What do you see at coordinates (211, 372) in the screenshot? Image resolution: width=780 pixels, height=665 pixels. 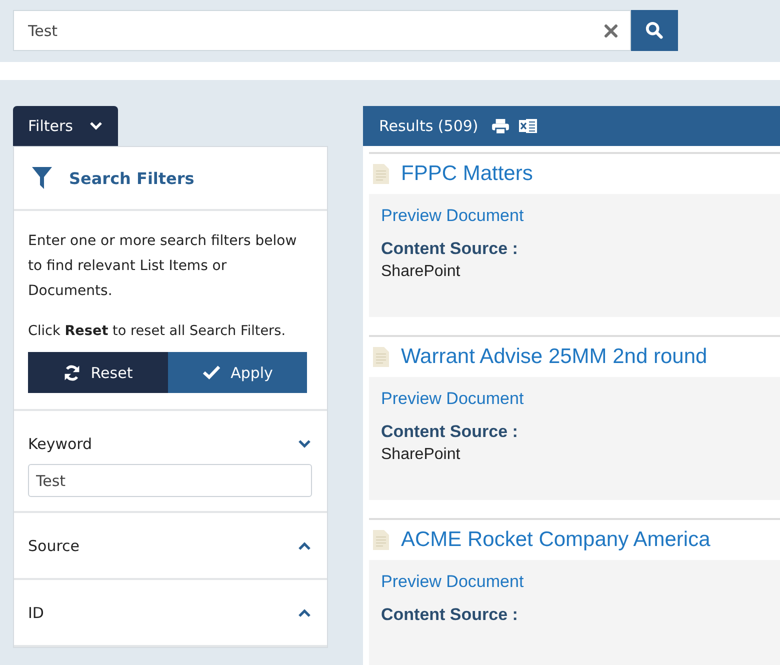 I see `checkmark-icon` at bounding box center [211, 372].